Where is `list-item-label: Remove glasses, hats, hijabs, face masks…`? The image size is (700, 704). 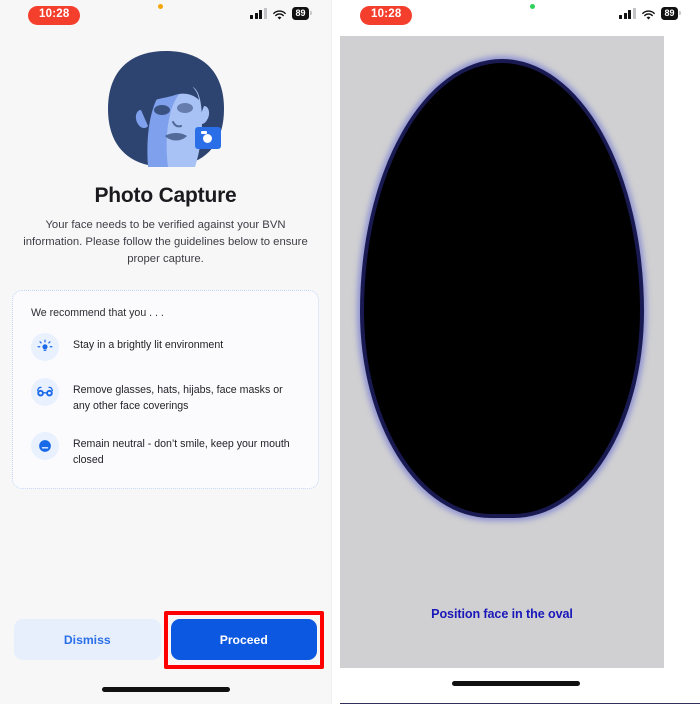 list-item-label: Remove glasses, hats, hijabs, face masks… is located at coordinates (178, 398).